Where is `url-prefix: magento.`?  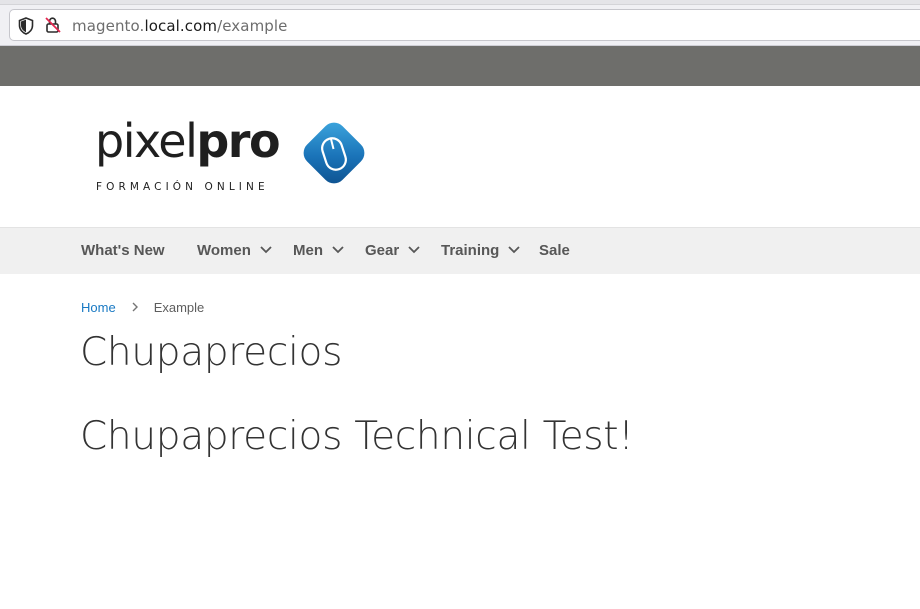 url-prefix: magento. is located at coordinates (108, 26).